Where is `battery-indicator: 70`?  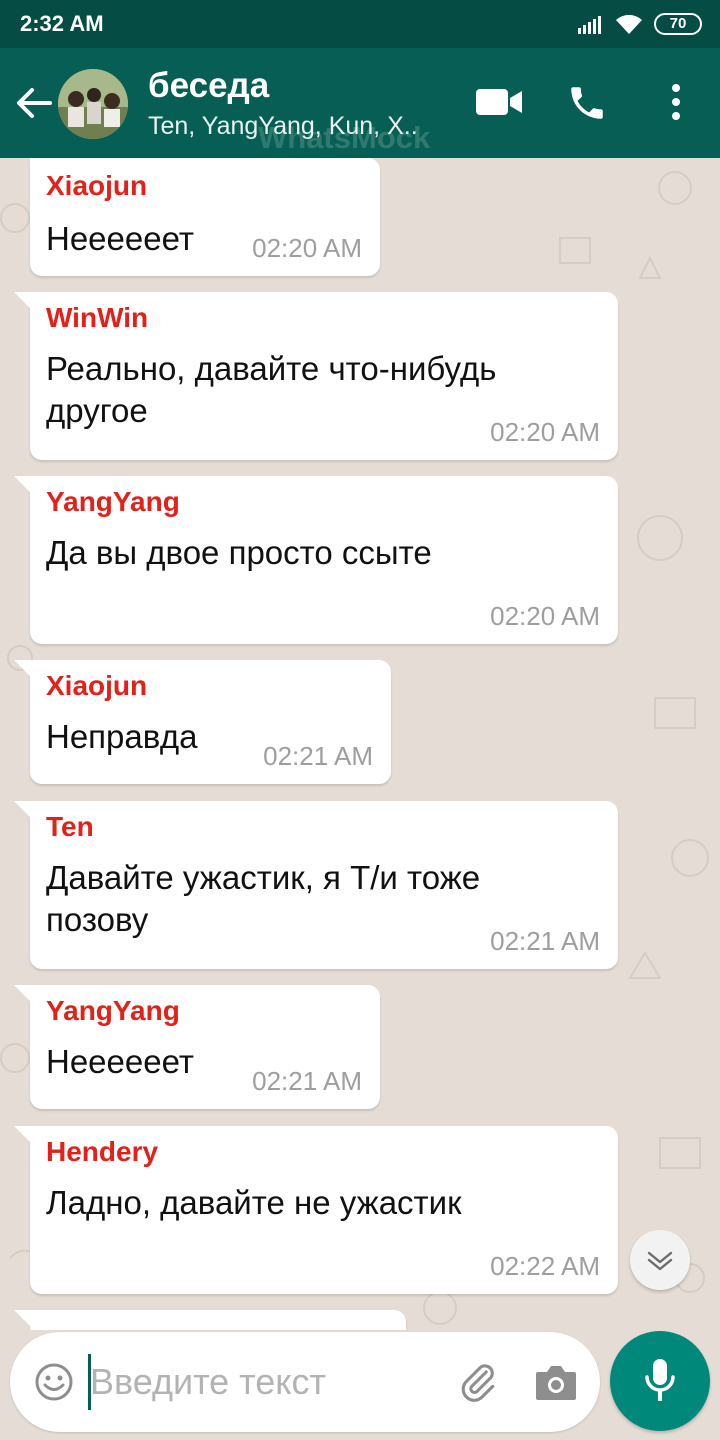 battery-indicator: 70 is located at coordinates (678, 24).